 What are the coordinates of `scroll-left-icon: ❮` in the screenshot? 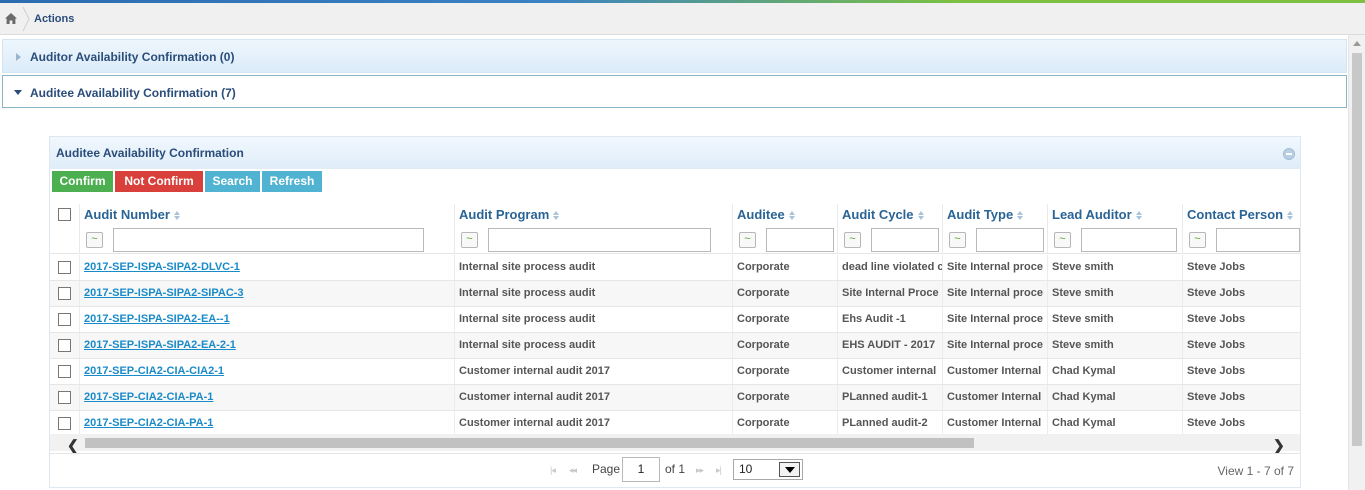 It's located at (73, 445).